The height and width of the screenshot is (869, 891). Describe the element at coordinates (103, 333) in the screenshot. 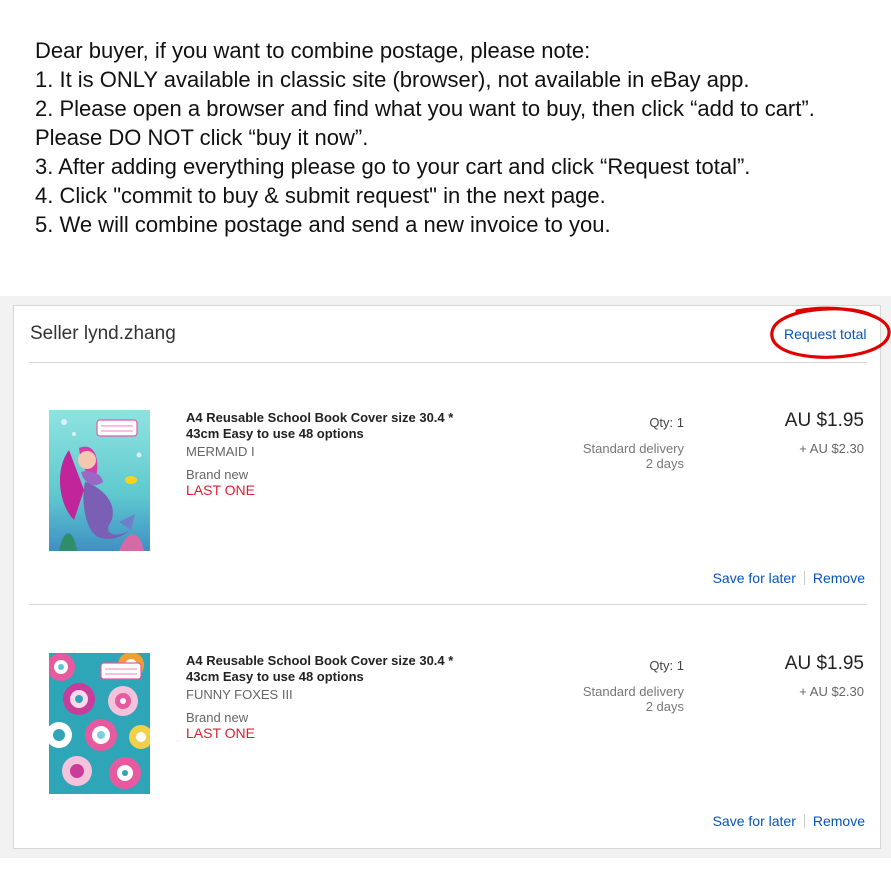

I see `seller-name: Seller lynd.zhang` at that location.